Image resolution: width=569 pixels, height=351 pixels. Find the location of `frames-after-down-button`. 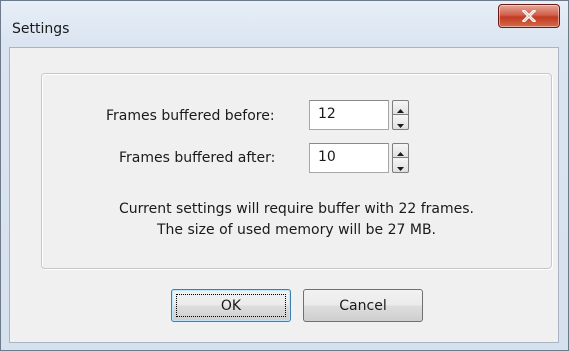

frames-after-down-button is located at coordinates (400, 165).